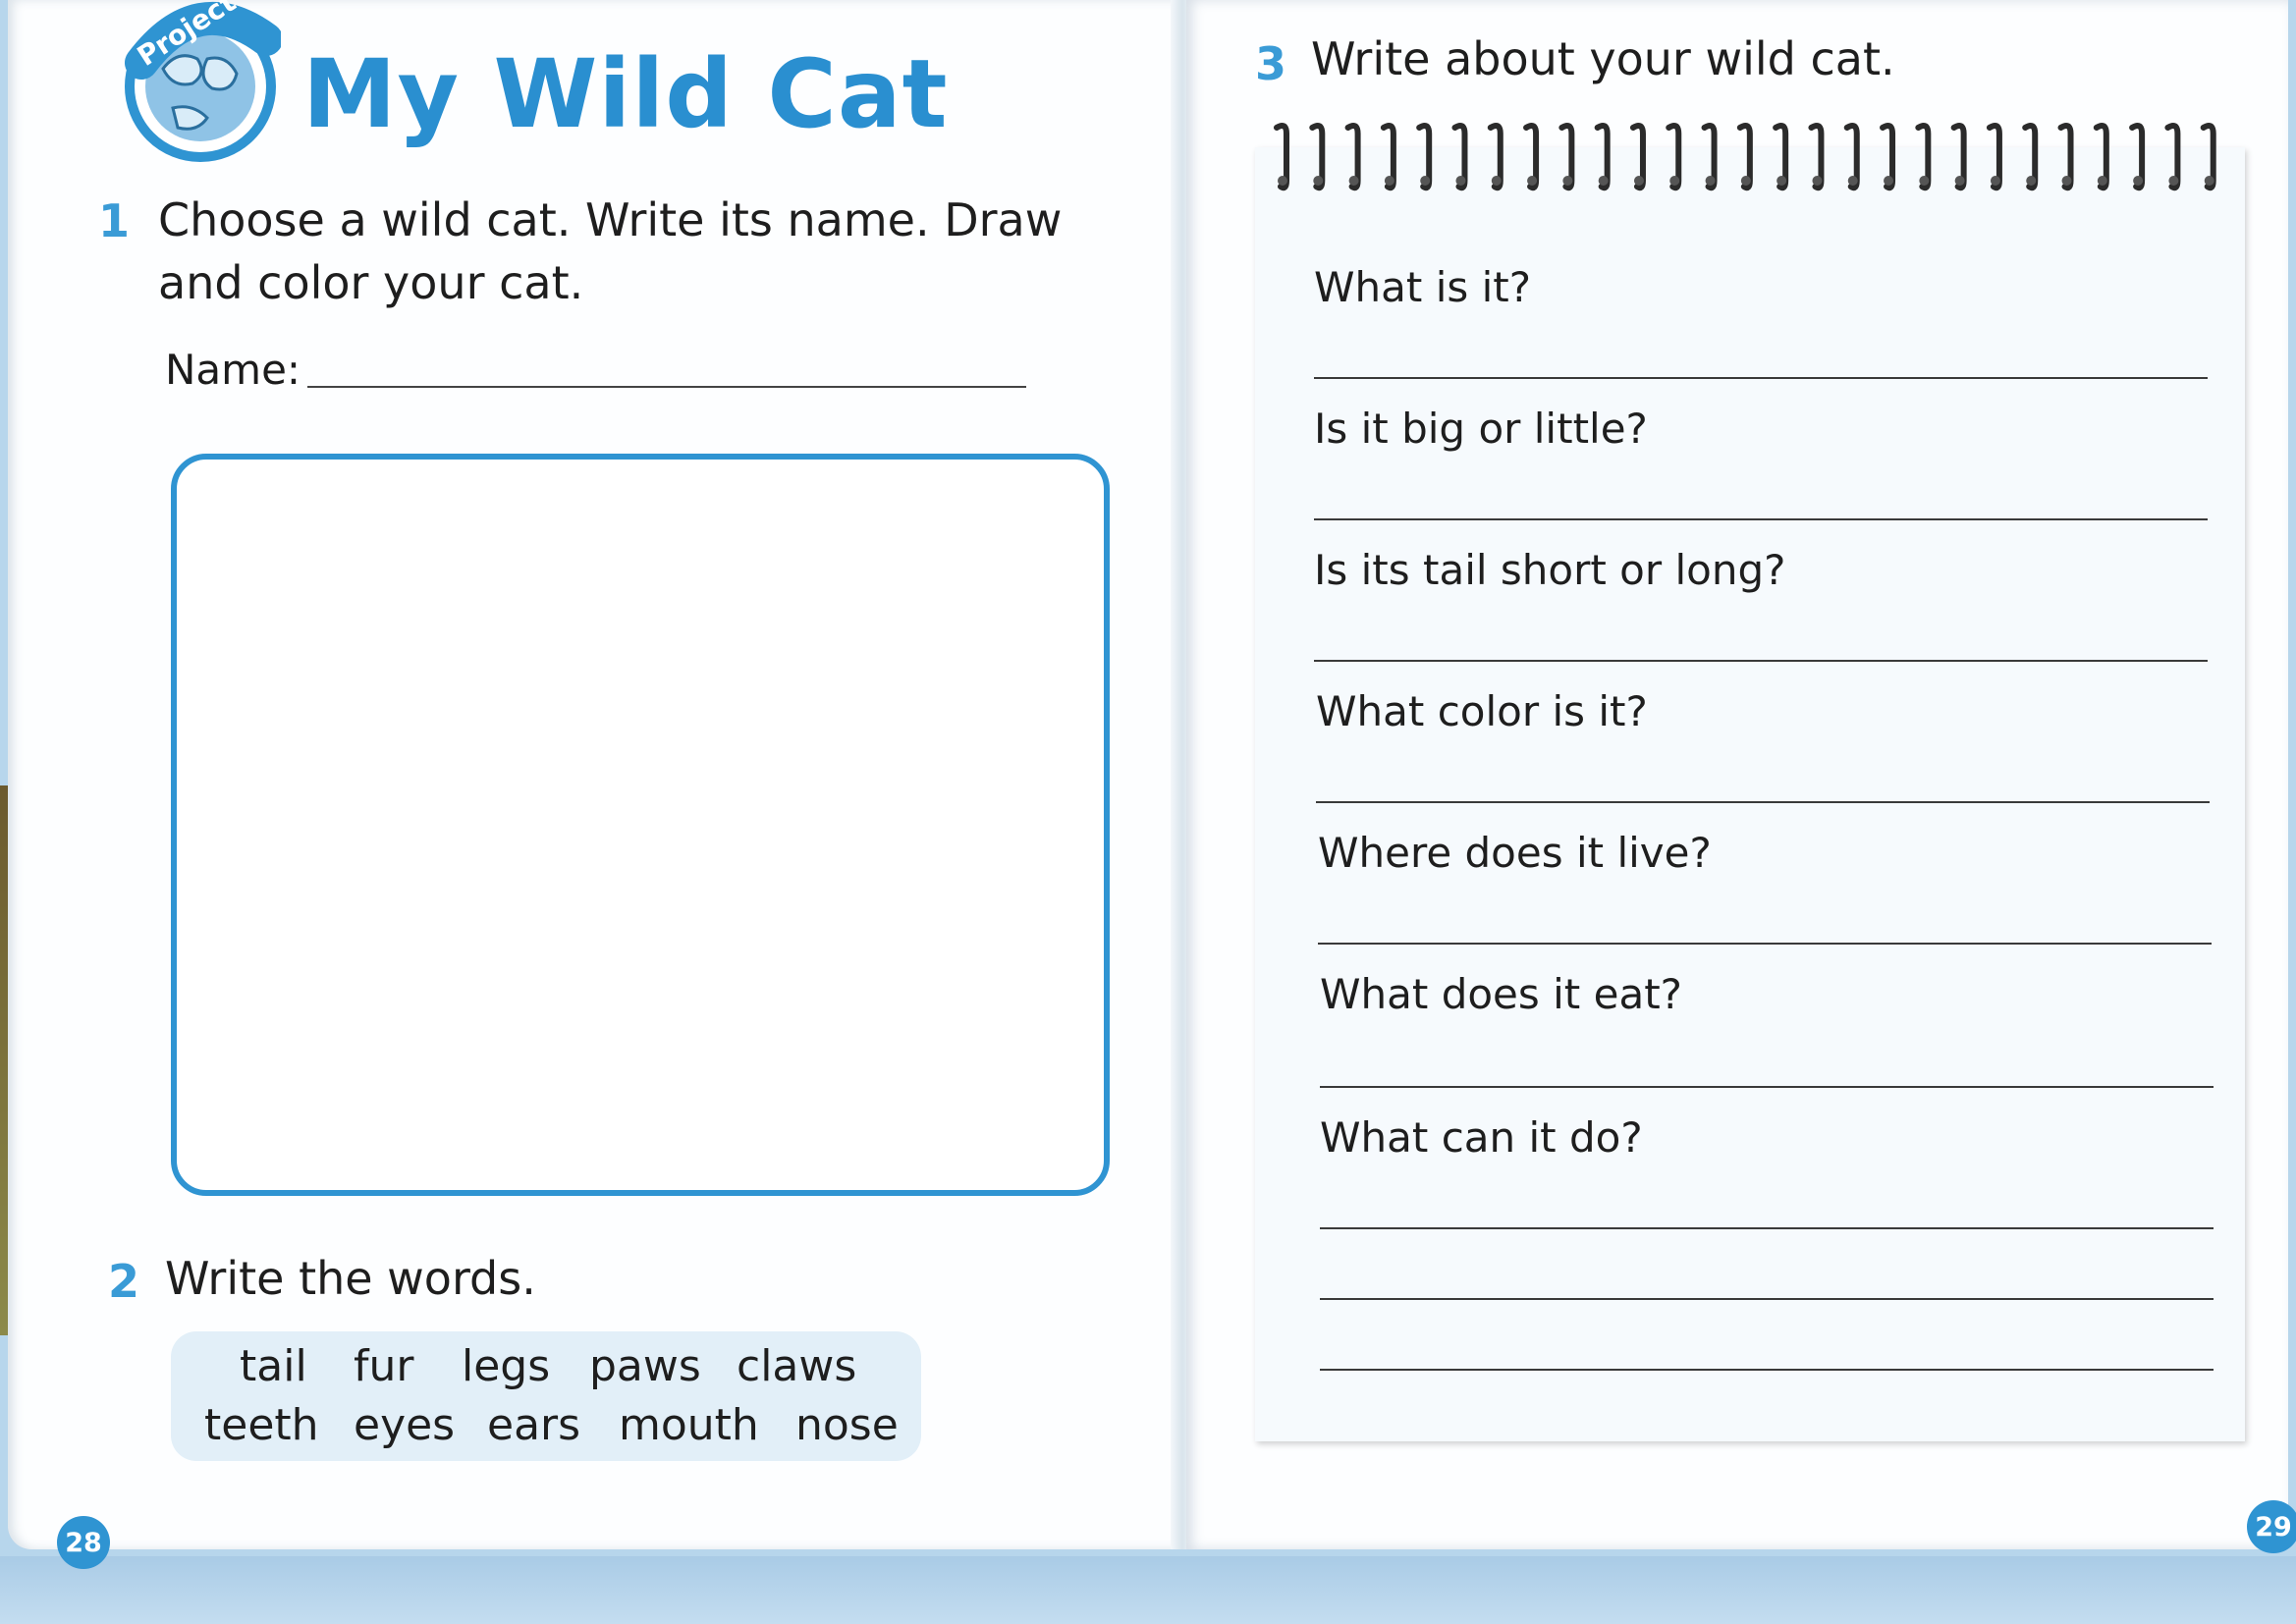 The height and width of the screenshot is (1624, 2296). Describe the element at coordinates (273, 1366) in the screenshot. I see `word-bank-item: tail` at that location.